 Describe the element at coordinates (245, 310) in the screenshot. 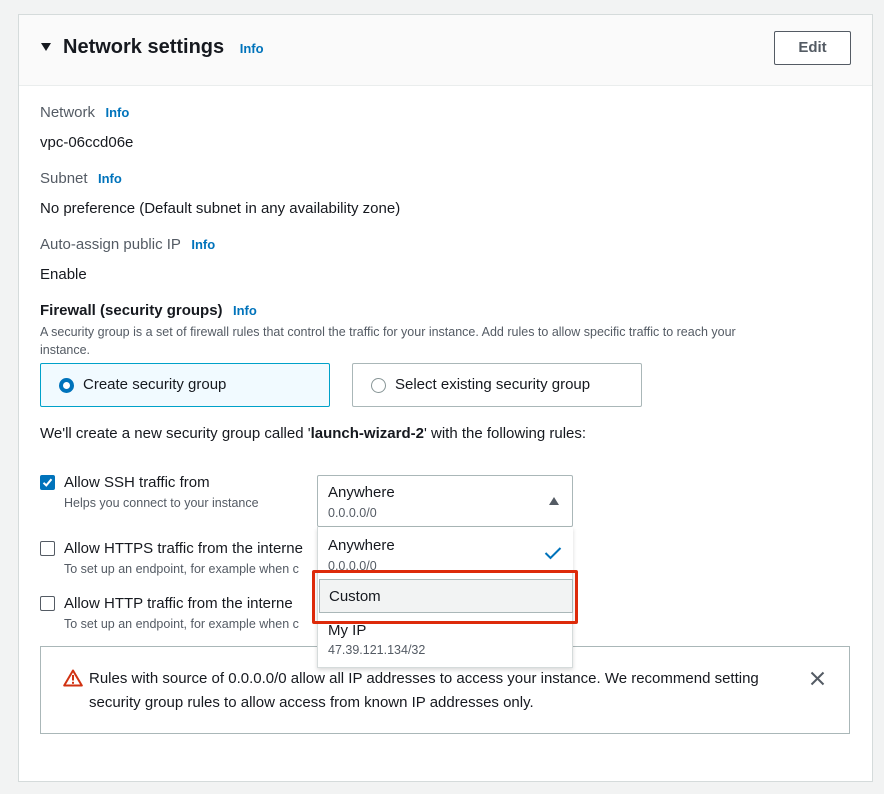

I see `firewall-info-link: Info` at that location.